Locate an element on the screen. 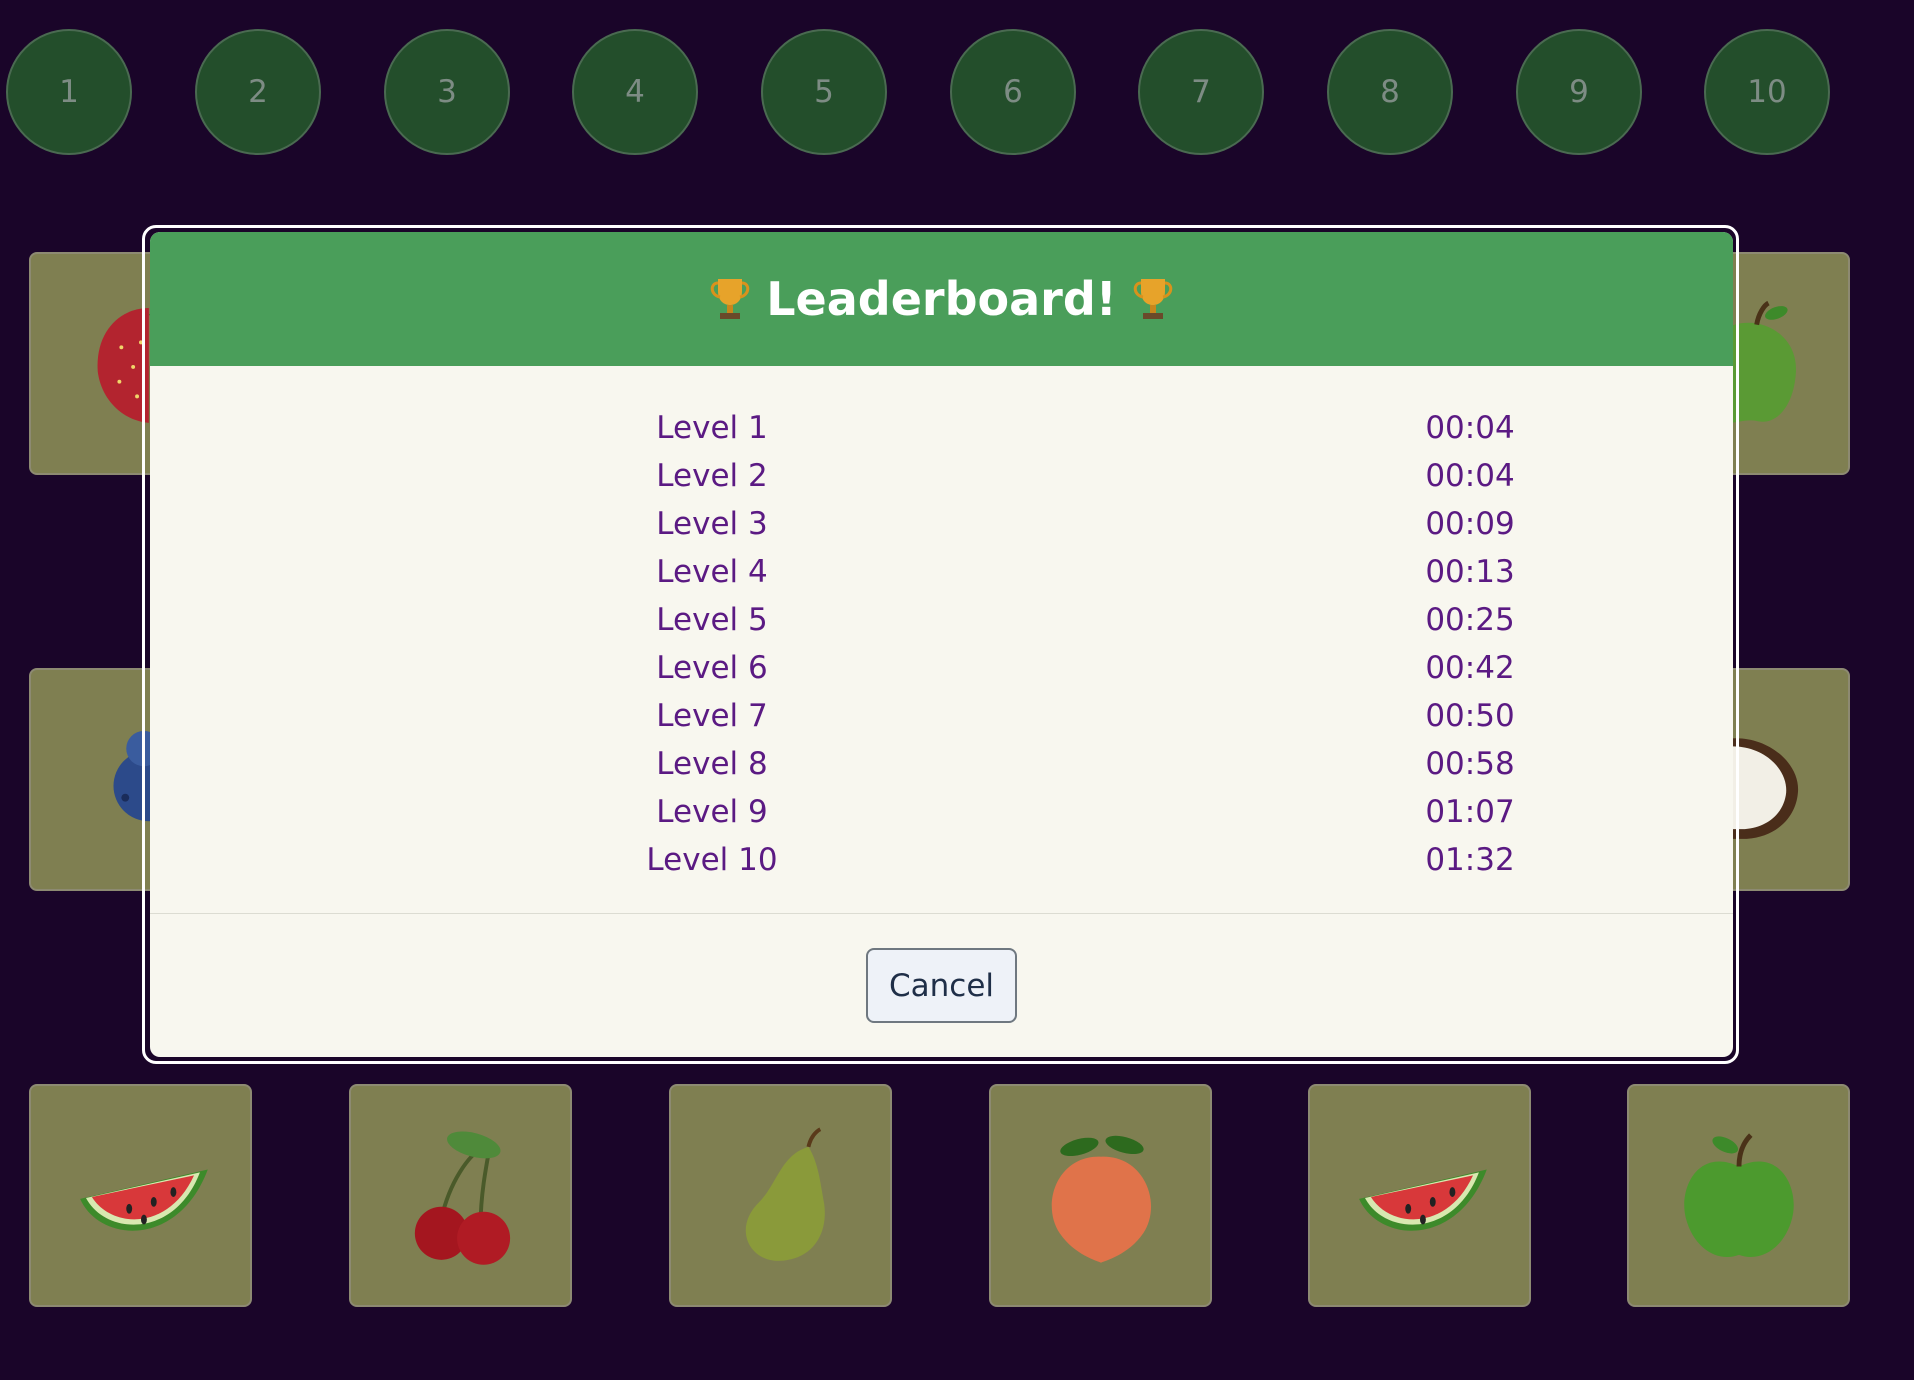 This screenshot has height=1380, width=1914. level-name: Level 5 is located at coordinates (712, 620).